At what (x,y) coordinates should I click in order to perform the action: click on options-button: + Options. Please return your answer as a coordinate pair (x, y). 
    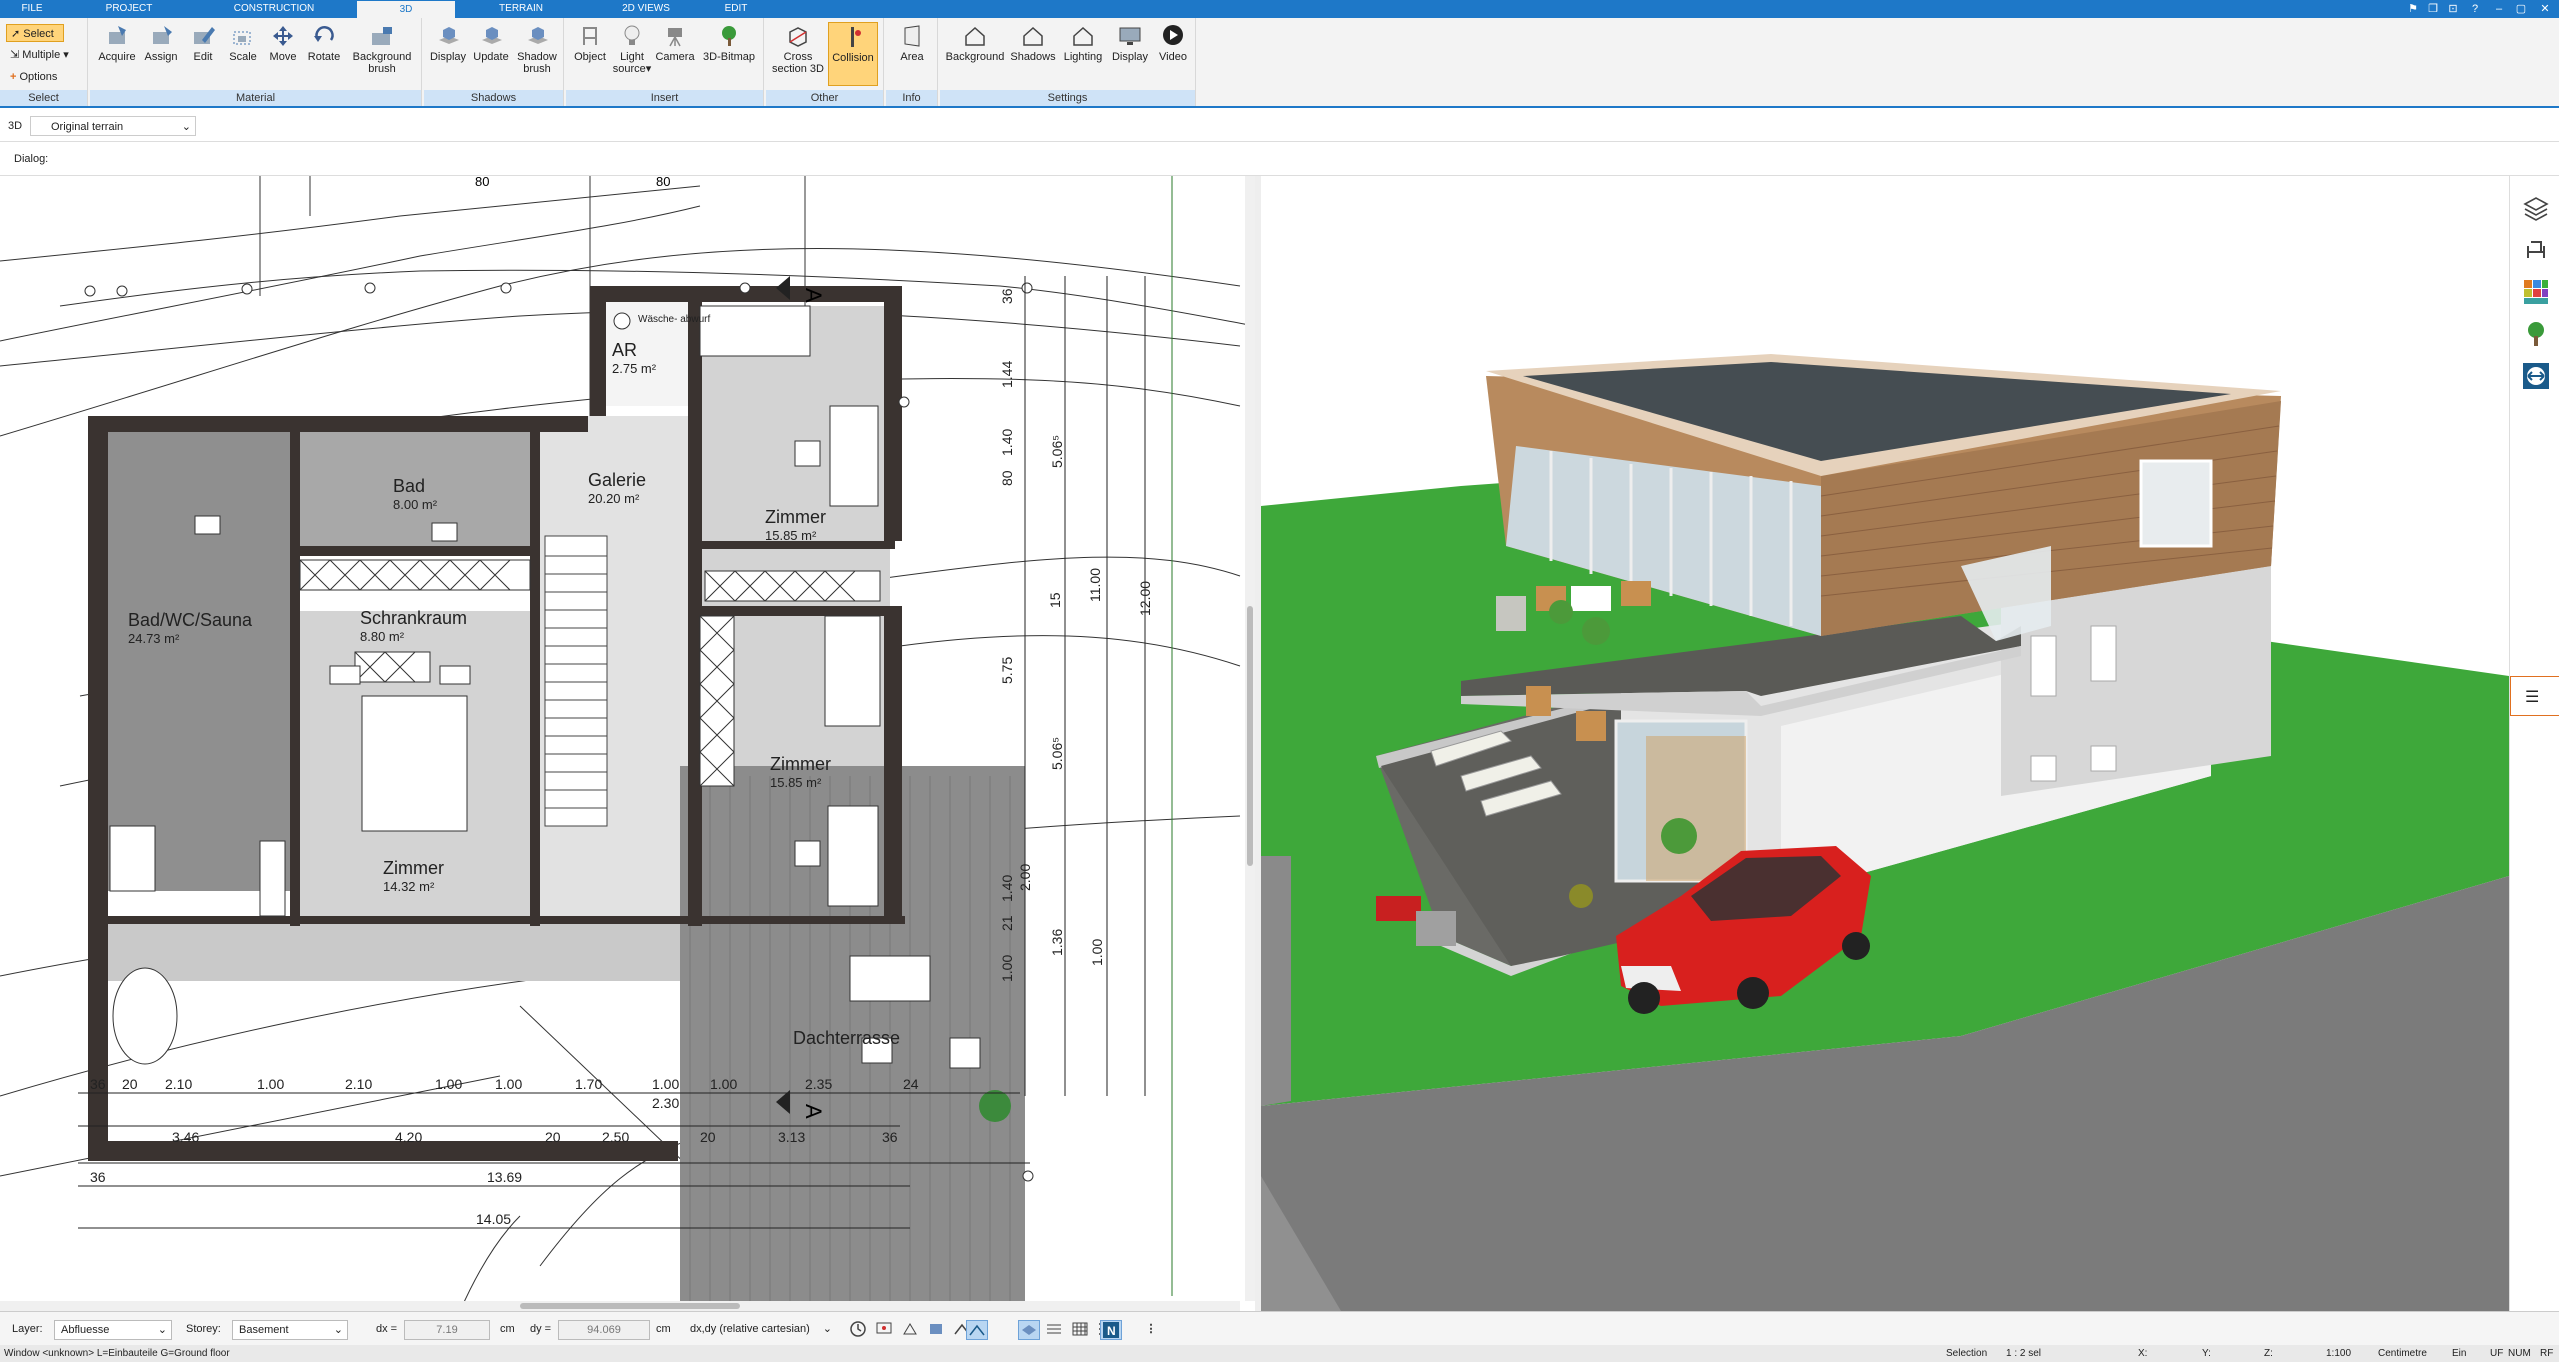
    Looking at the image, I should click on (33, 77).